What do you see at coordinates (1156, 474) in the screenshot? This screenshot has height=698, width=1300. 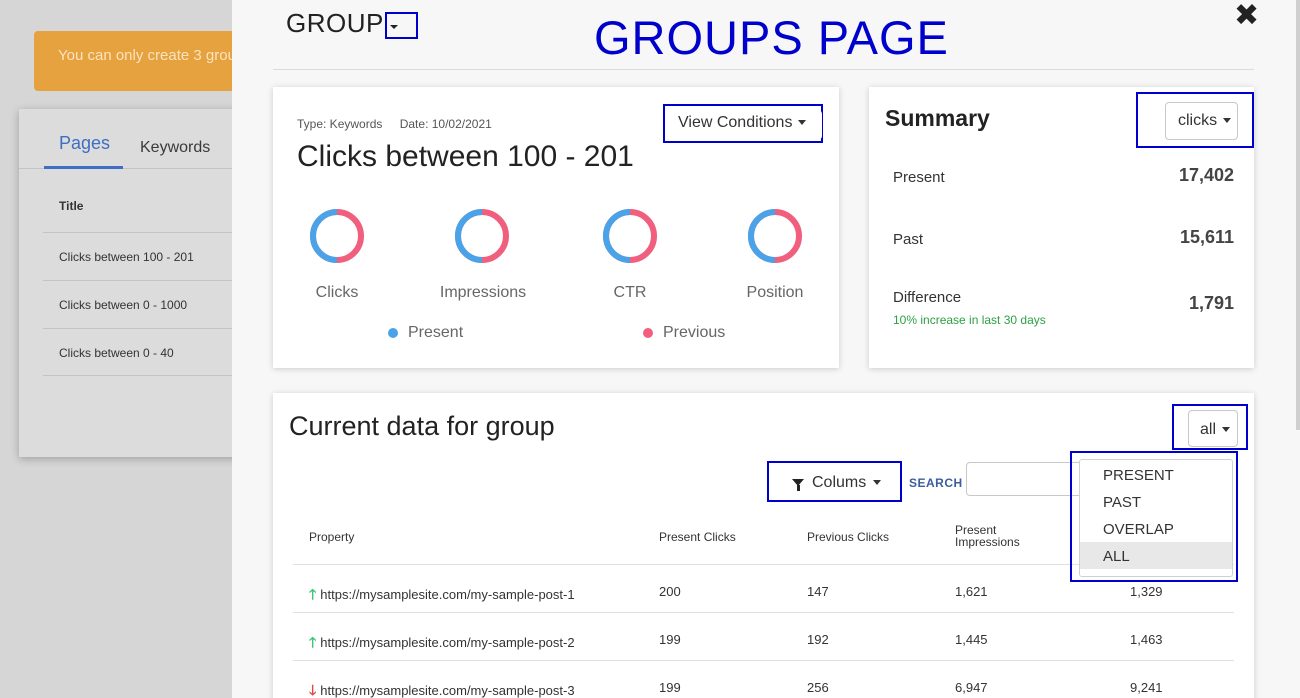 I see `menu-item-present: PRESENT` at bounding box center [1156, 474].